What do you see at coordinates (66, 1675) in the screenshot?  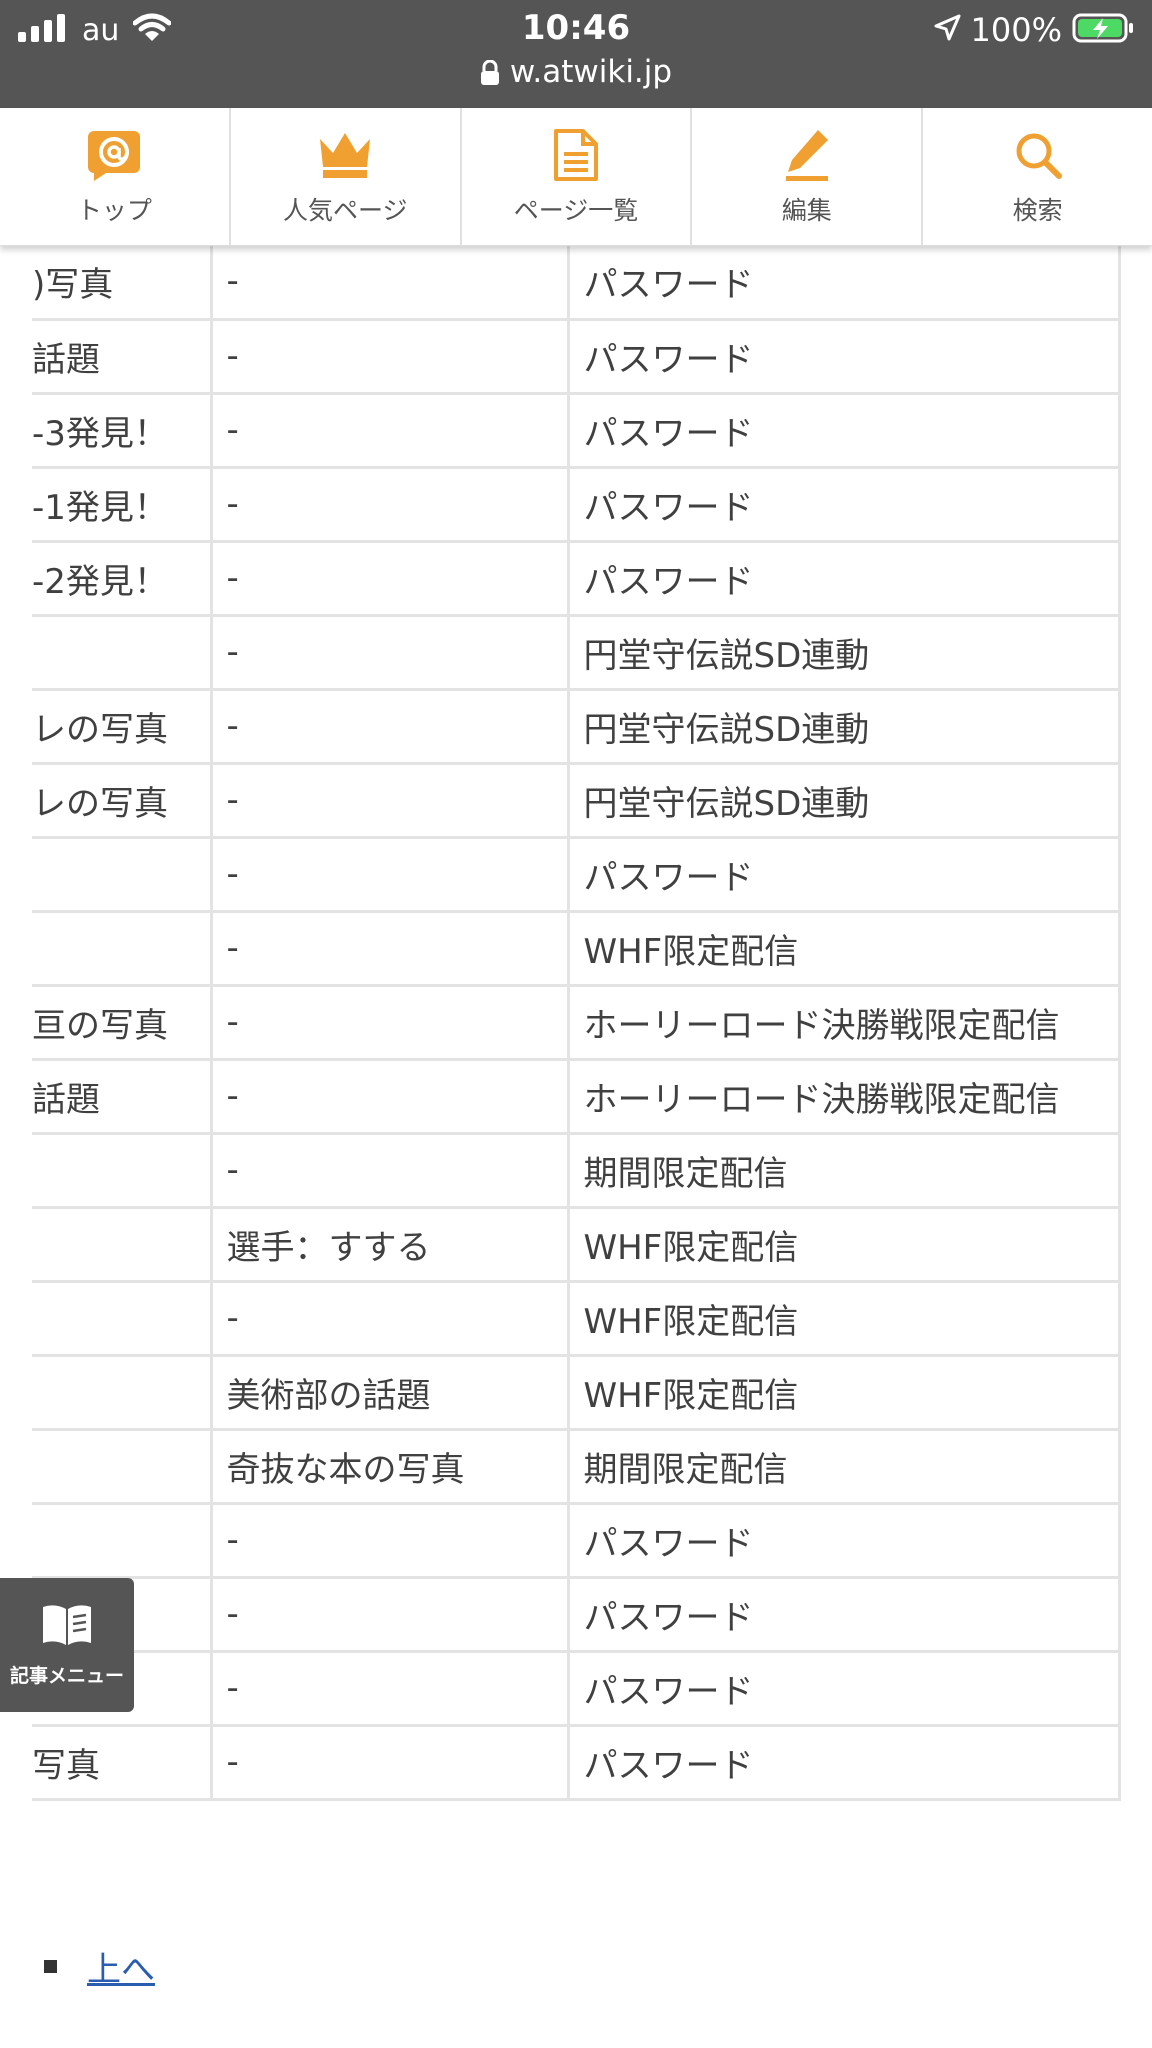 I see `article-menu-label: 記事メニュー` at bounding box center [66, 1675].